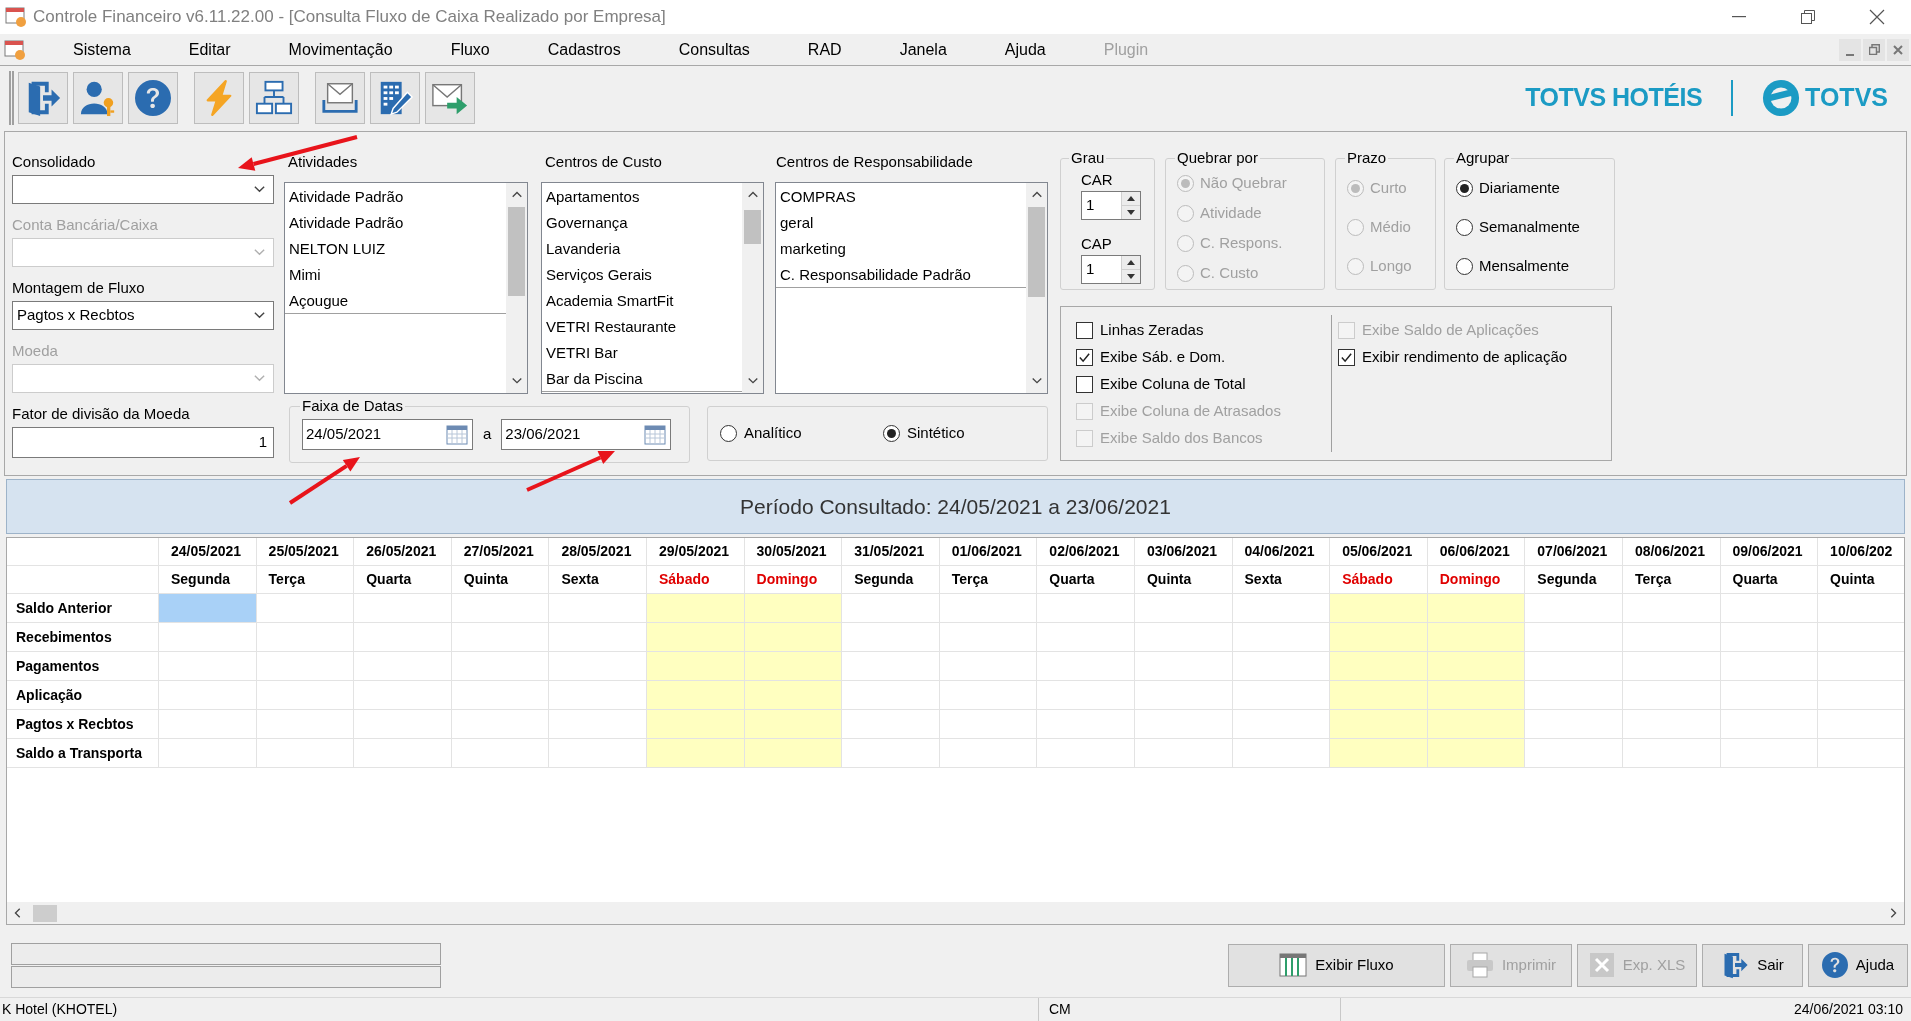 The height and width of the screenshot is (1021, 1911). What do you see at coordinates (1086, 552) in the screenshot?
I see `column-header: 02/06/2021` at bounding box center [1086, 552].